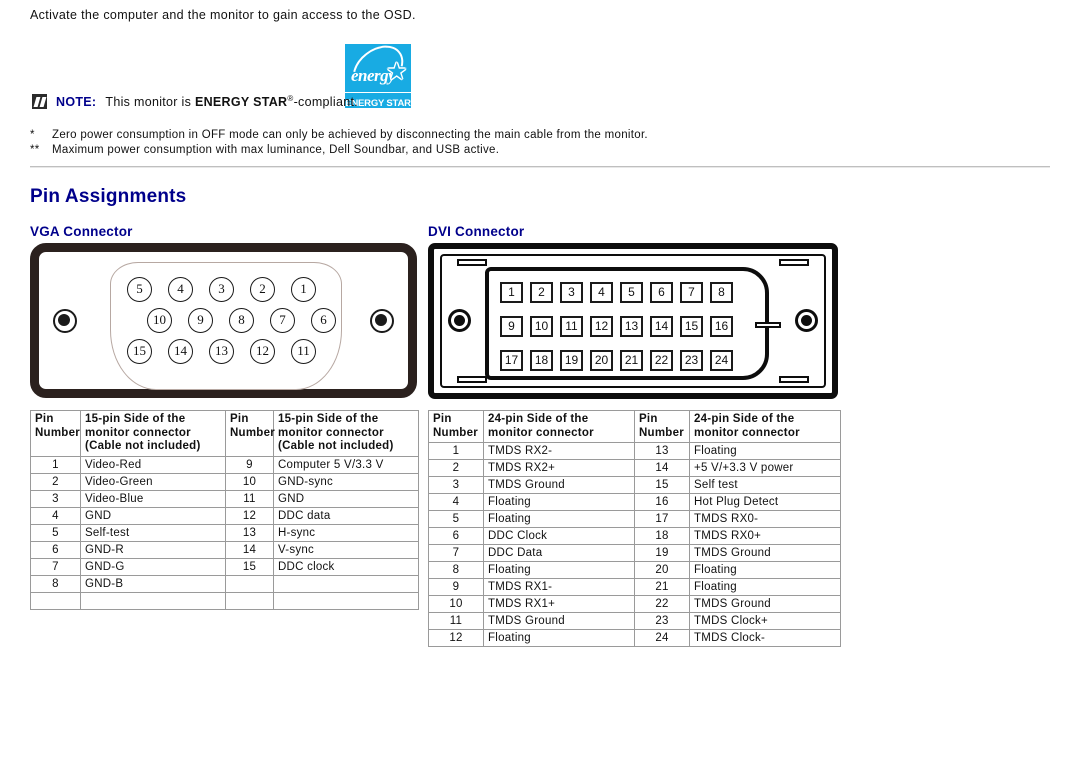 The width and height of the screenshot is (1080, 763). What do you see at coordinates (231, 101) in the screenshot?
I see `note-text: This monitor is ENERGY STAR®-compliant.` at bounding box center [231, 101].